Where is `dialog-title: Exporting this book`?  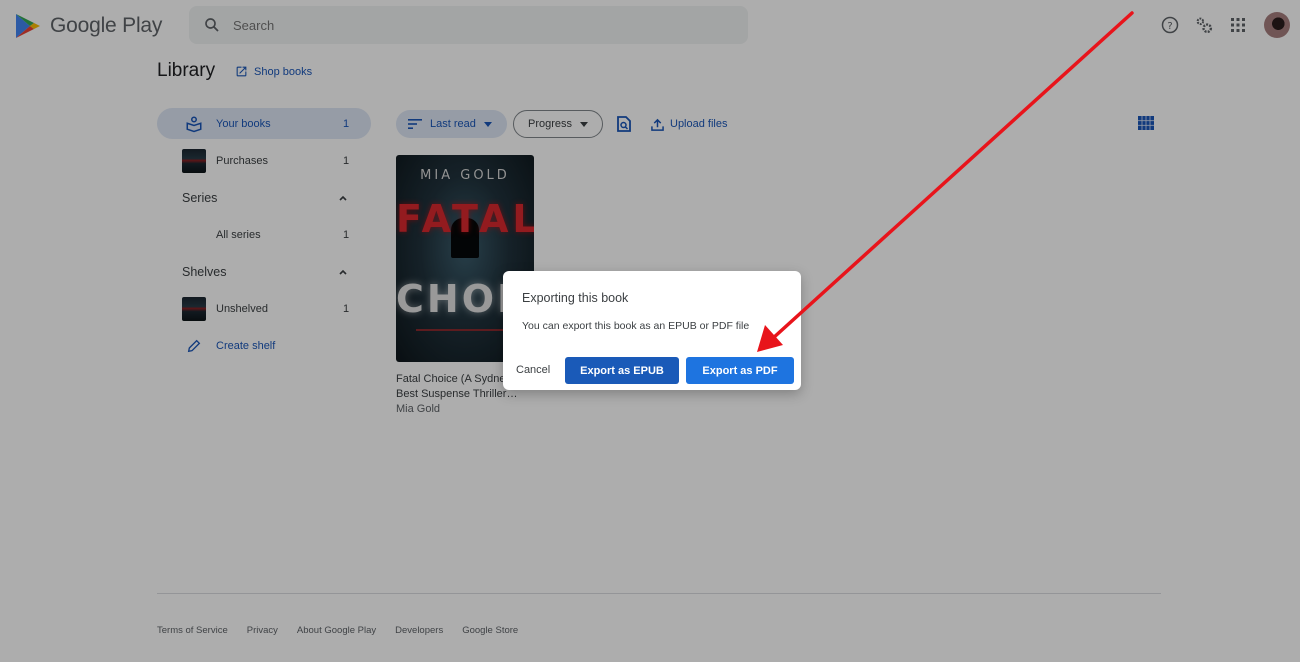 dialog-title: Exporting this book is located at coordinates (575, 298).